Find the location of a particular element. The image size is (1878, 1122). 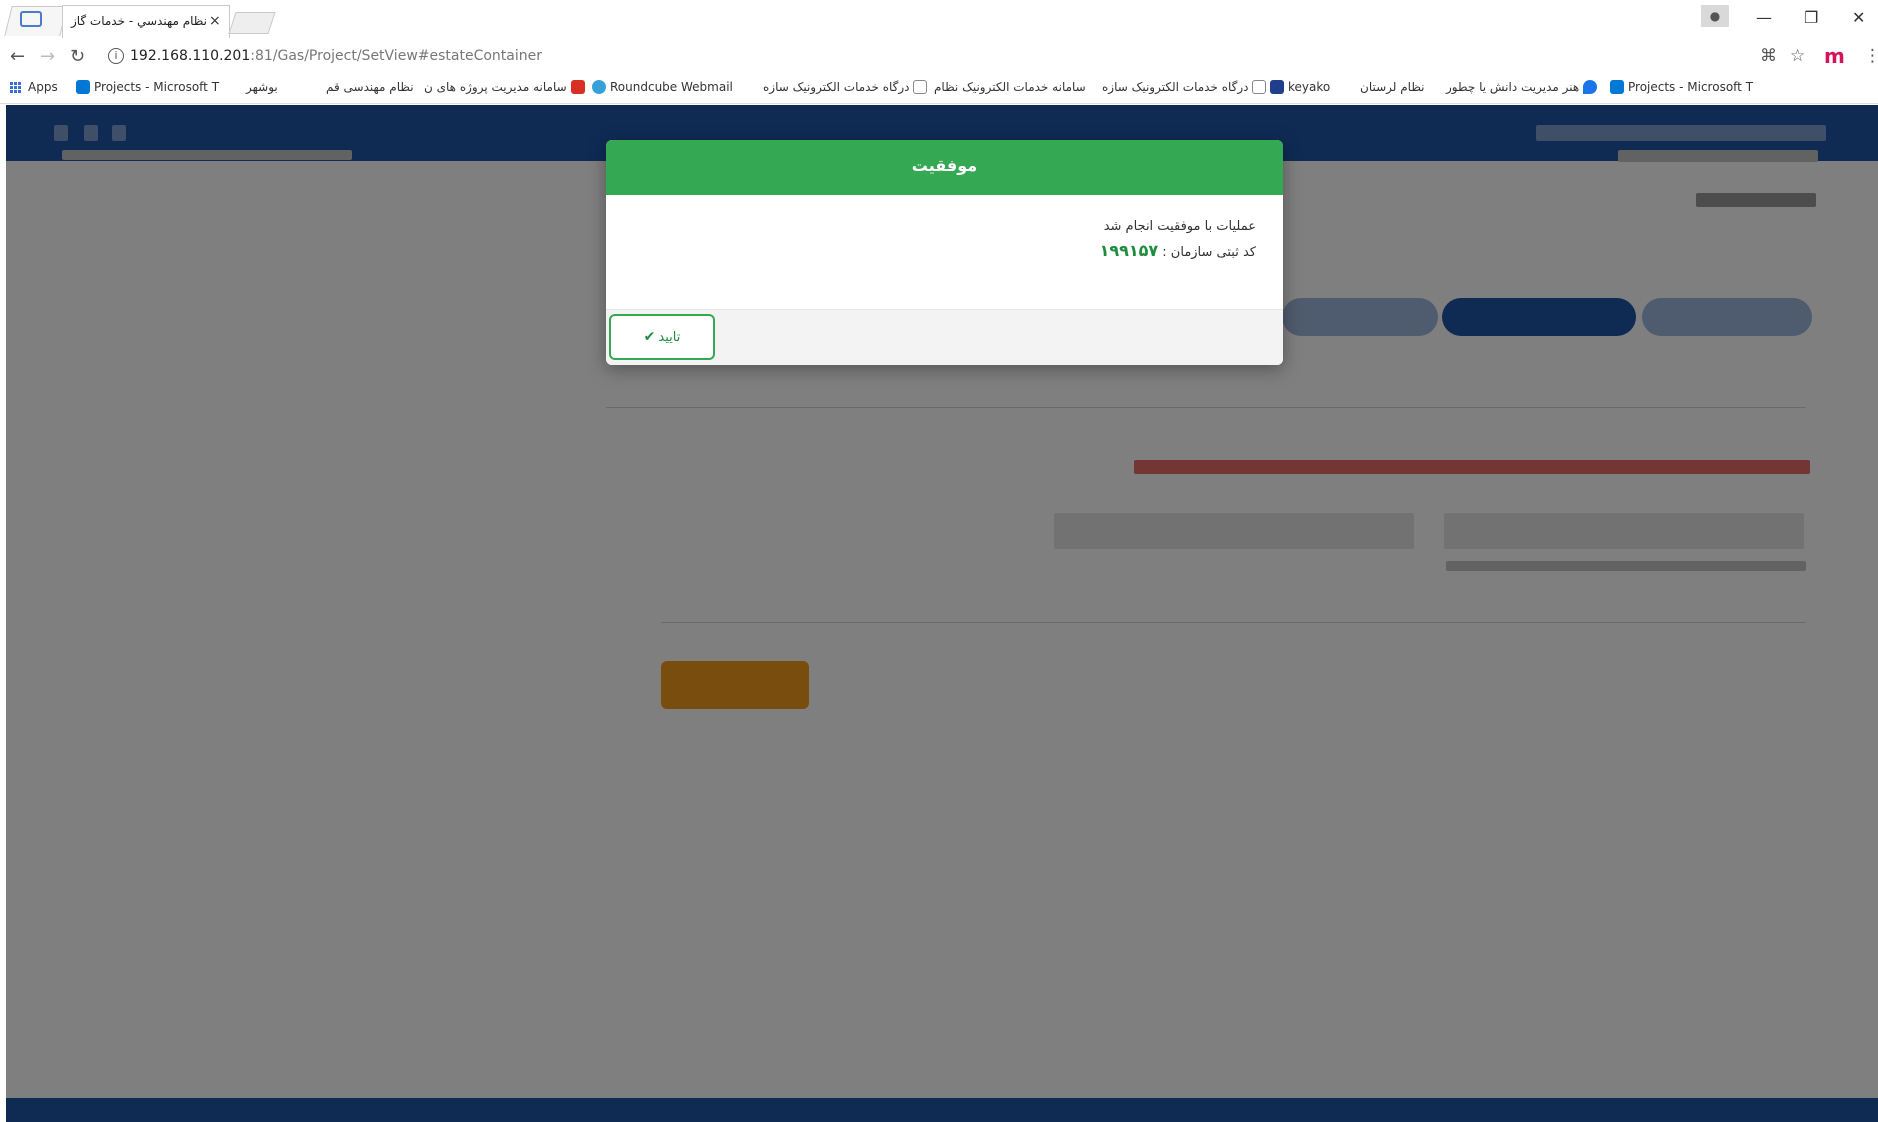

browser-tab-active: × نظام مهندسي - خدمات گاز is located at coordinates (146, 21).